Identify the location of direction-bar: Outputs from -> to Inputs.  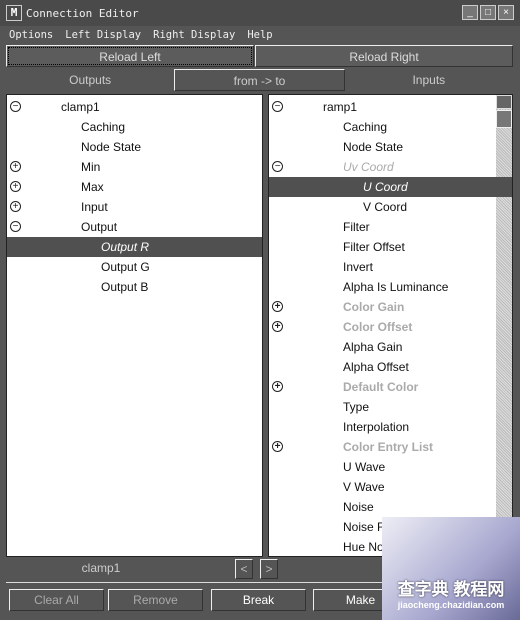
(259, 80).